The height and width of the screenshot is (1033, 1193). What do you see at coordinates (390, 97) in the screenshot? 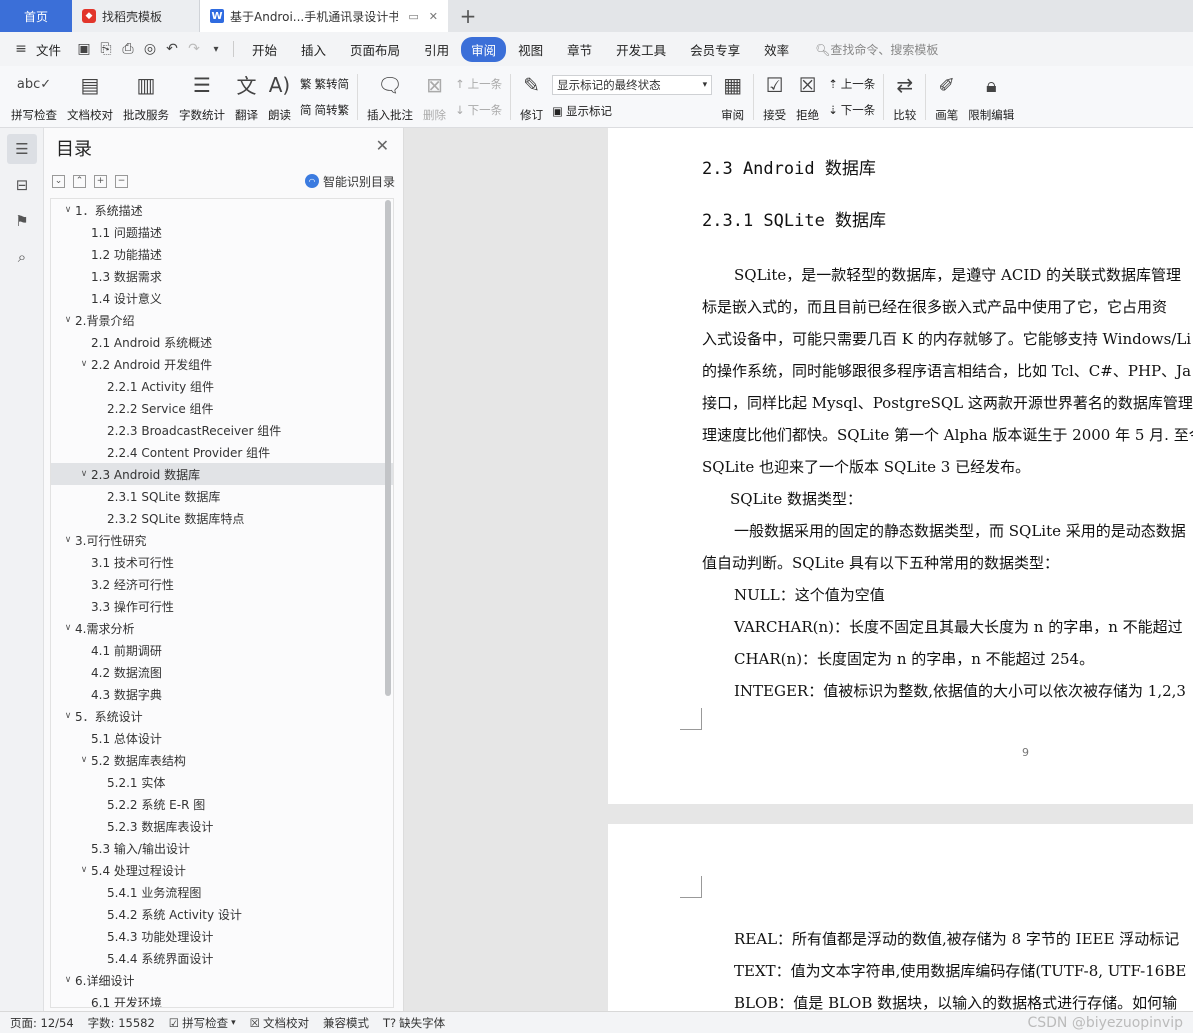
I see `insert-comment-button: 🗨︎ 插入批注` at bounding box center [390, 97].